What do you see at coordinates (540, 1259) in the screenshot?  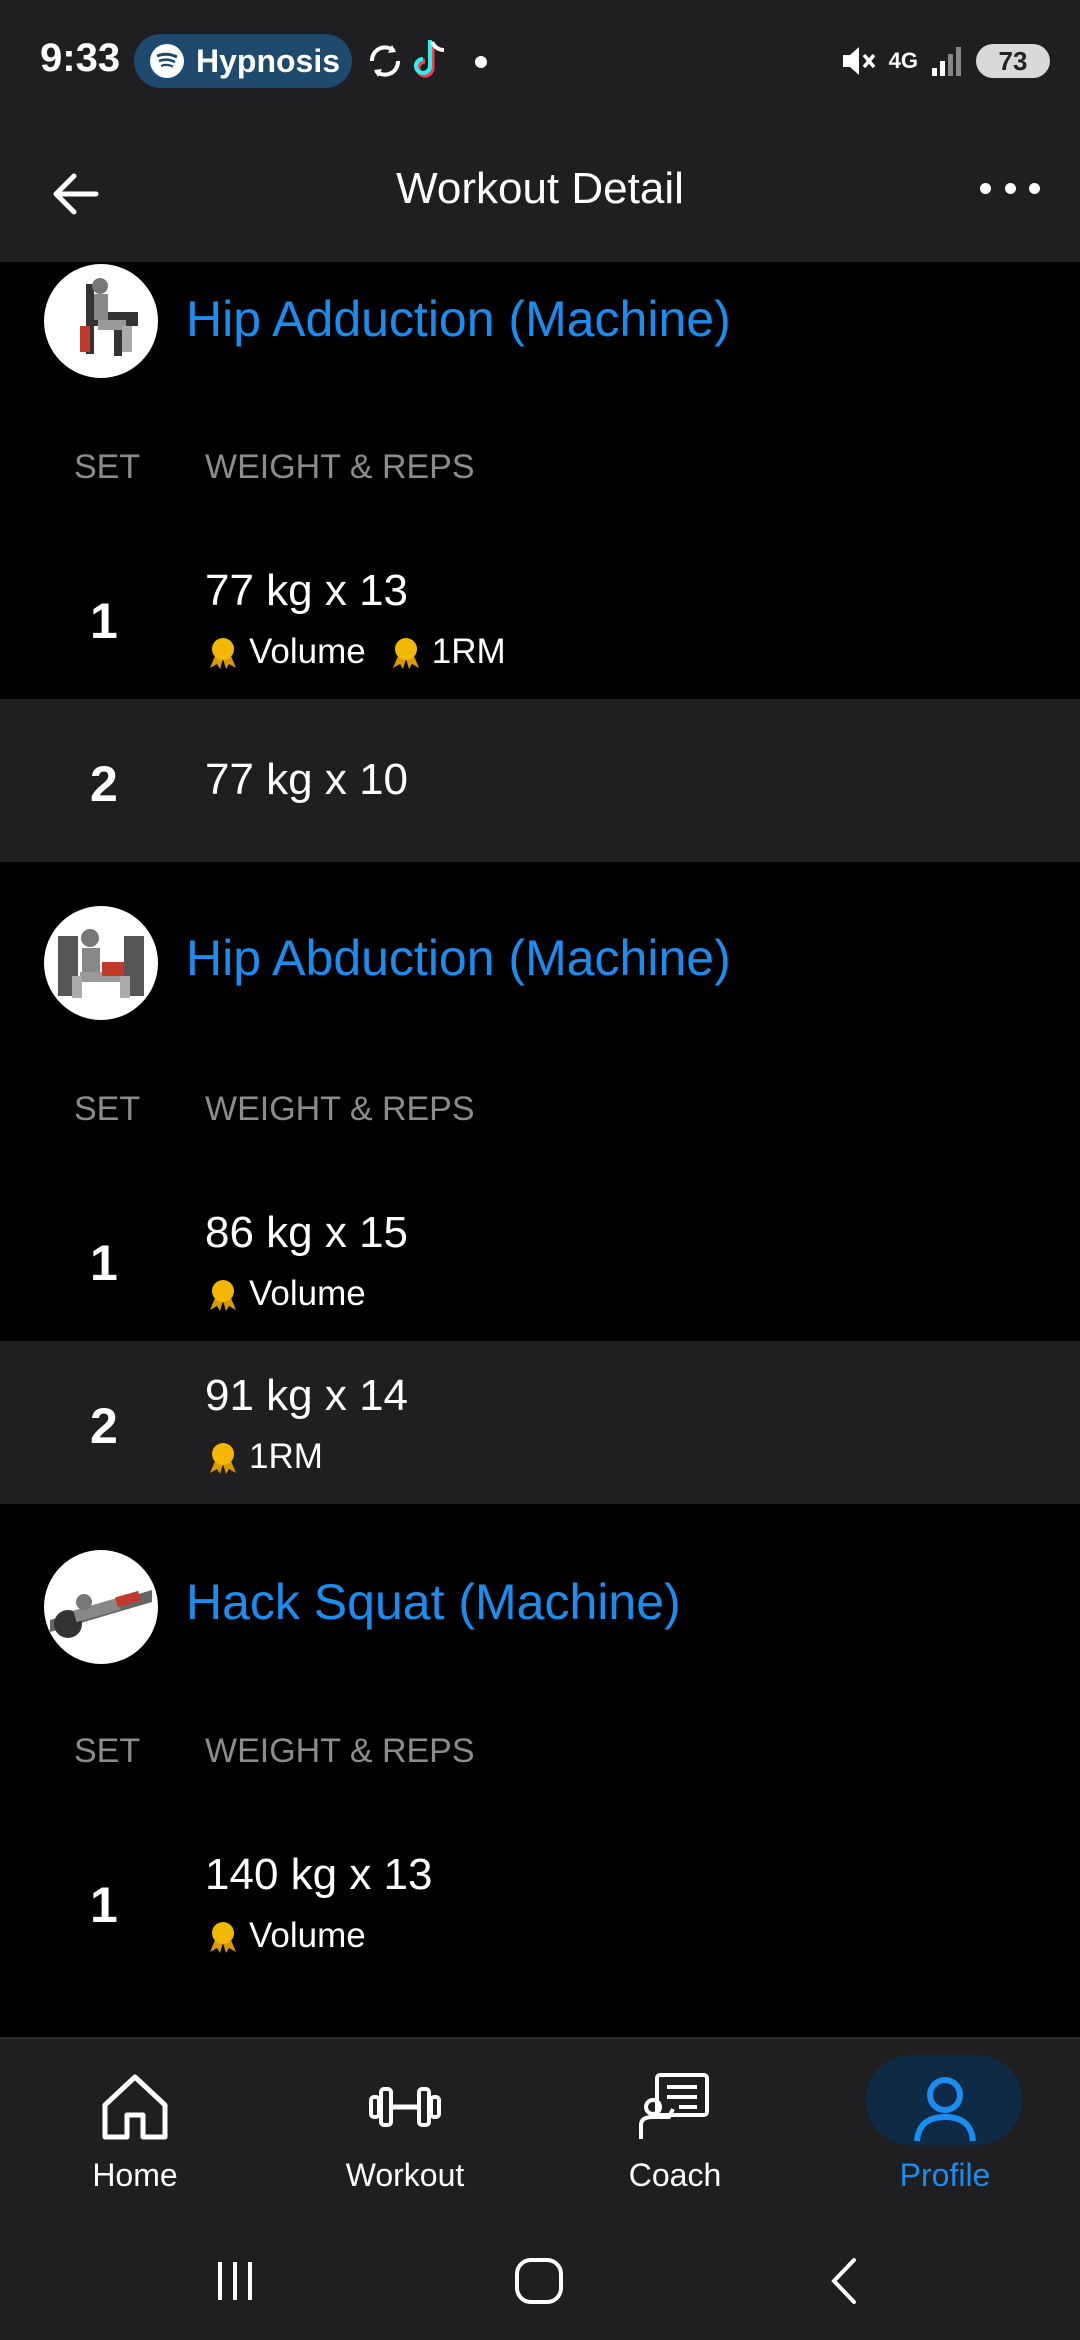 I see `set-row: 1 86 kg x 15 Volume` at bounding box center [540, 1259].